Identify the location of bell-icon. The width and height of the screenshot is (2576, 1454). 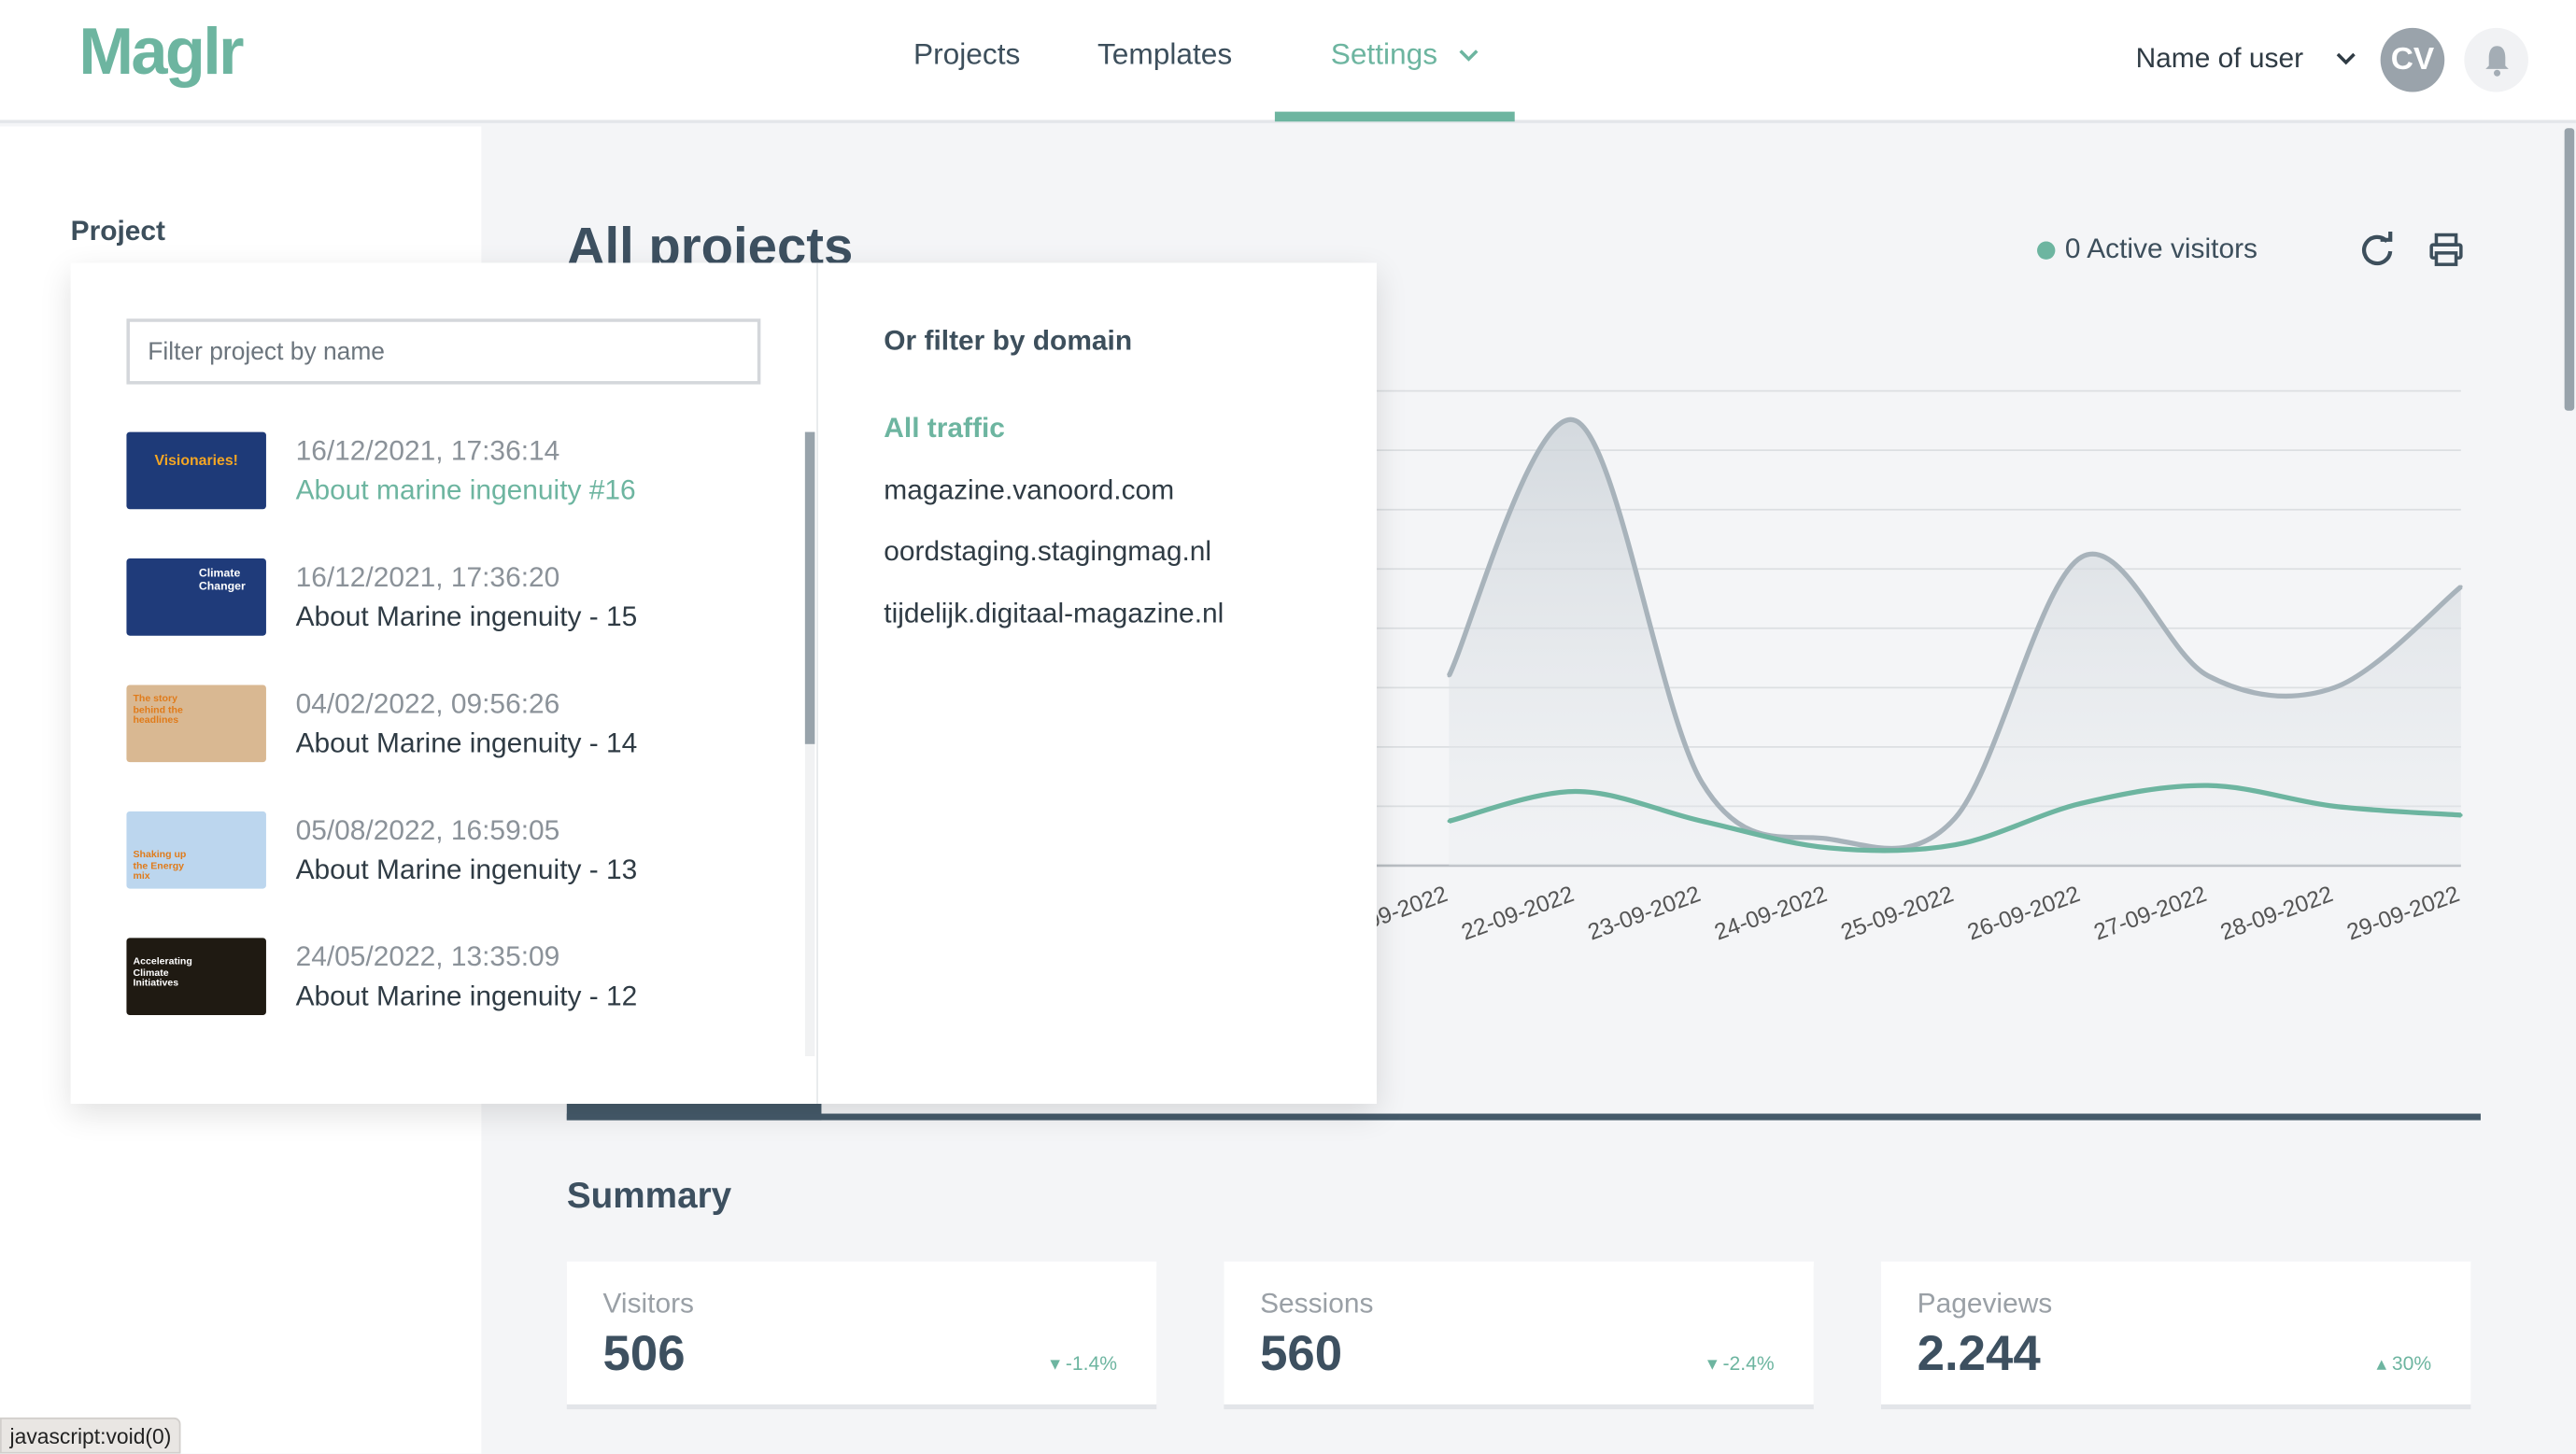
(2496, 60).